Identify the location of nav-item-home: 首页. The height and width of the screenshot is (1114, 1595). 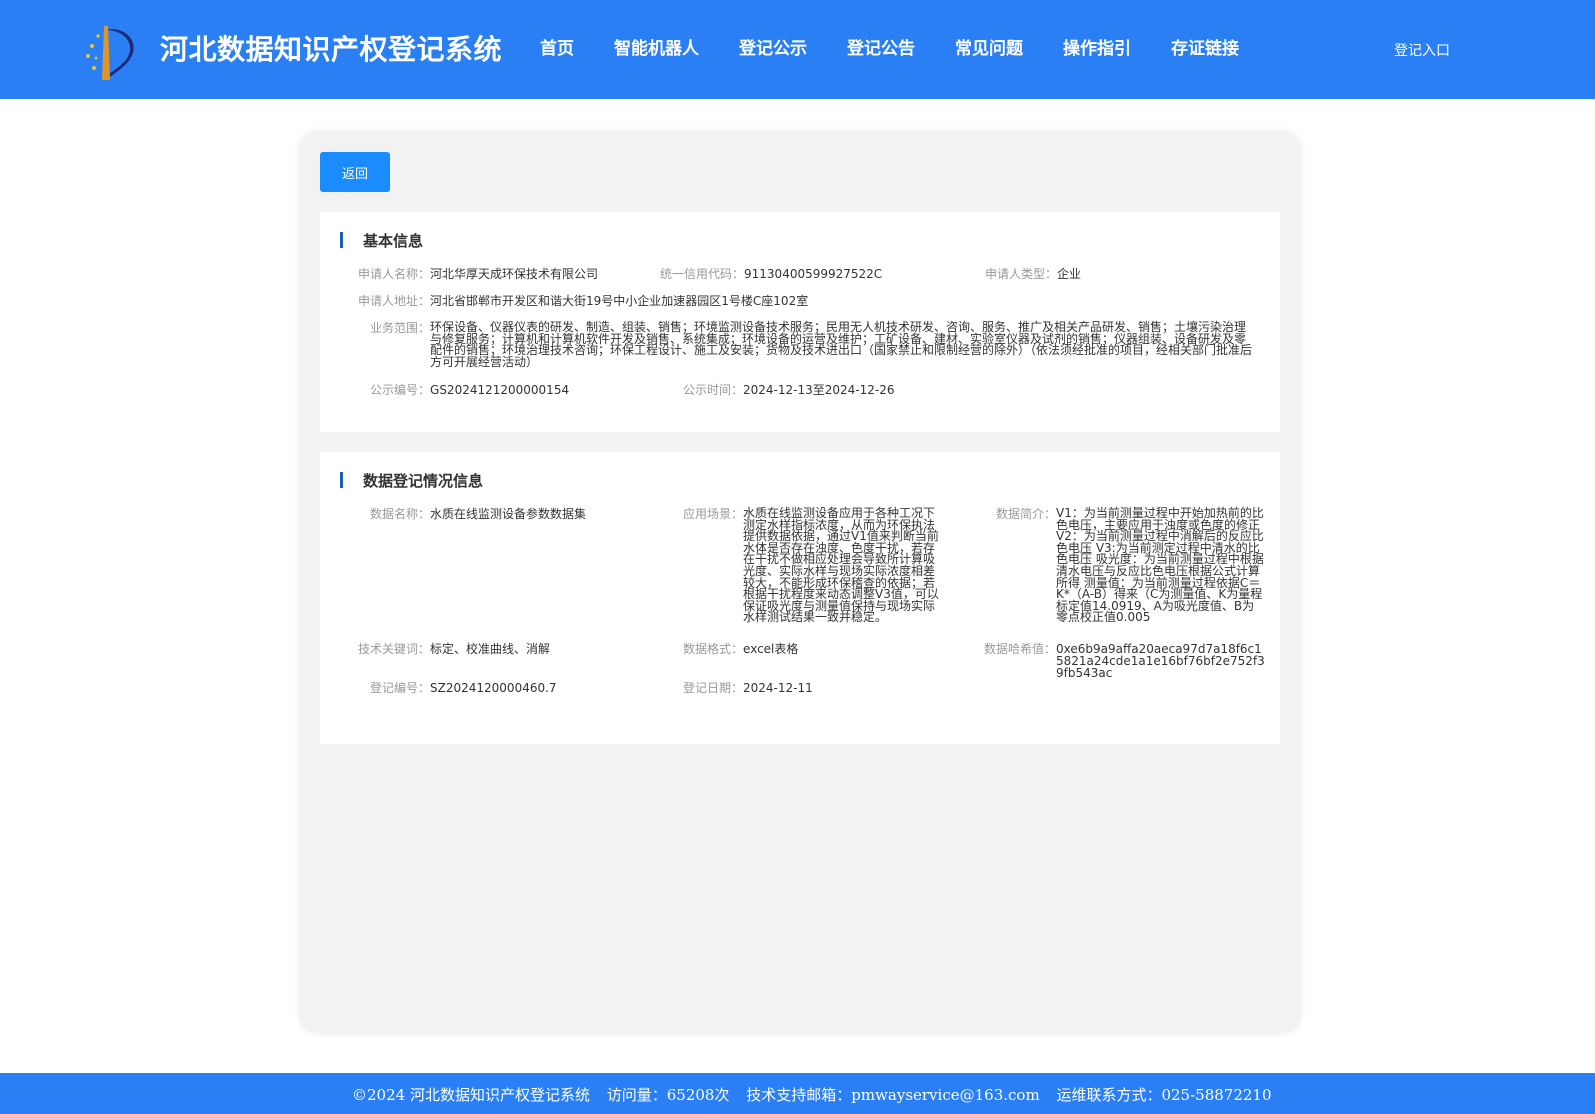
(557, 46).